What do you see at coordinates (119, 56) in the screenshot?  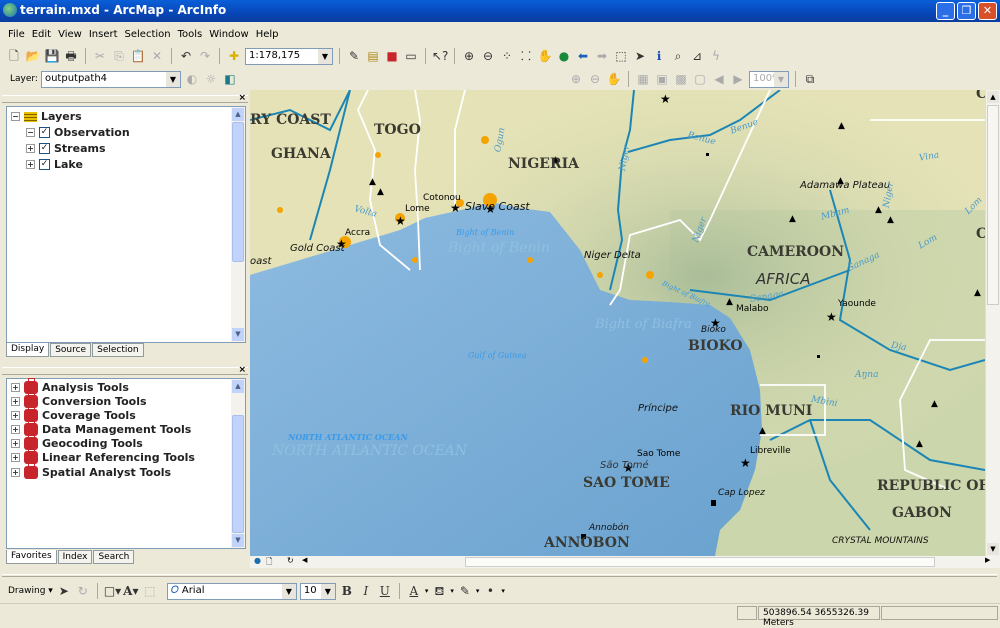 I see `copy-icon: ⎘` at bounding box center [119, 56].